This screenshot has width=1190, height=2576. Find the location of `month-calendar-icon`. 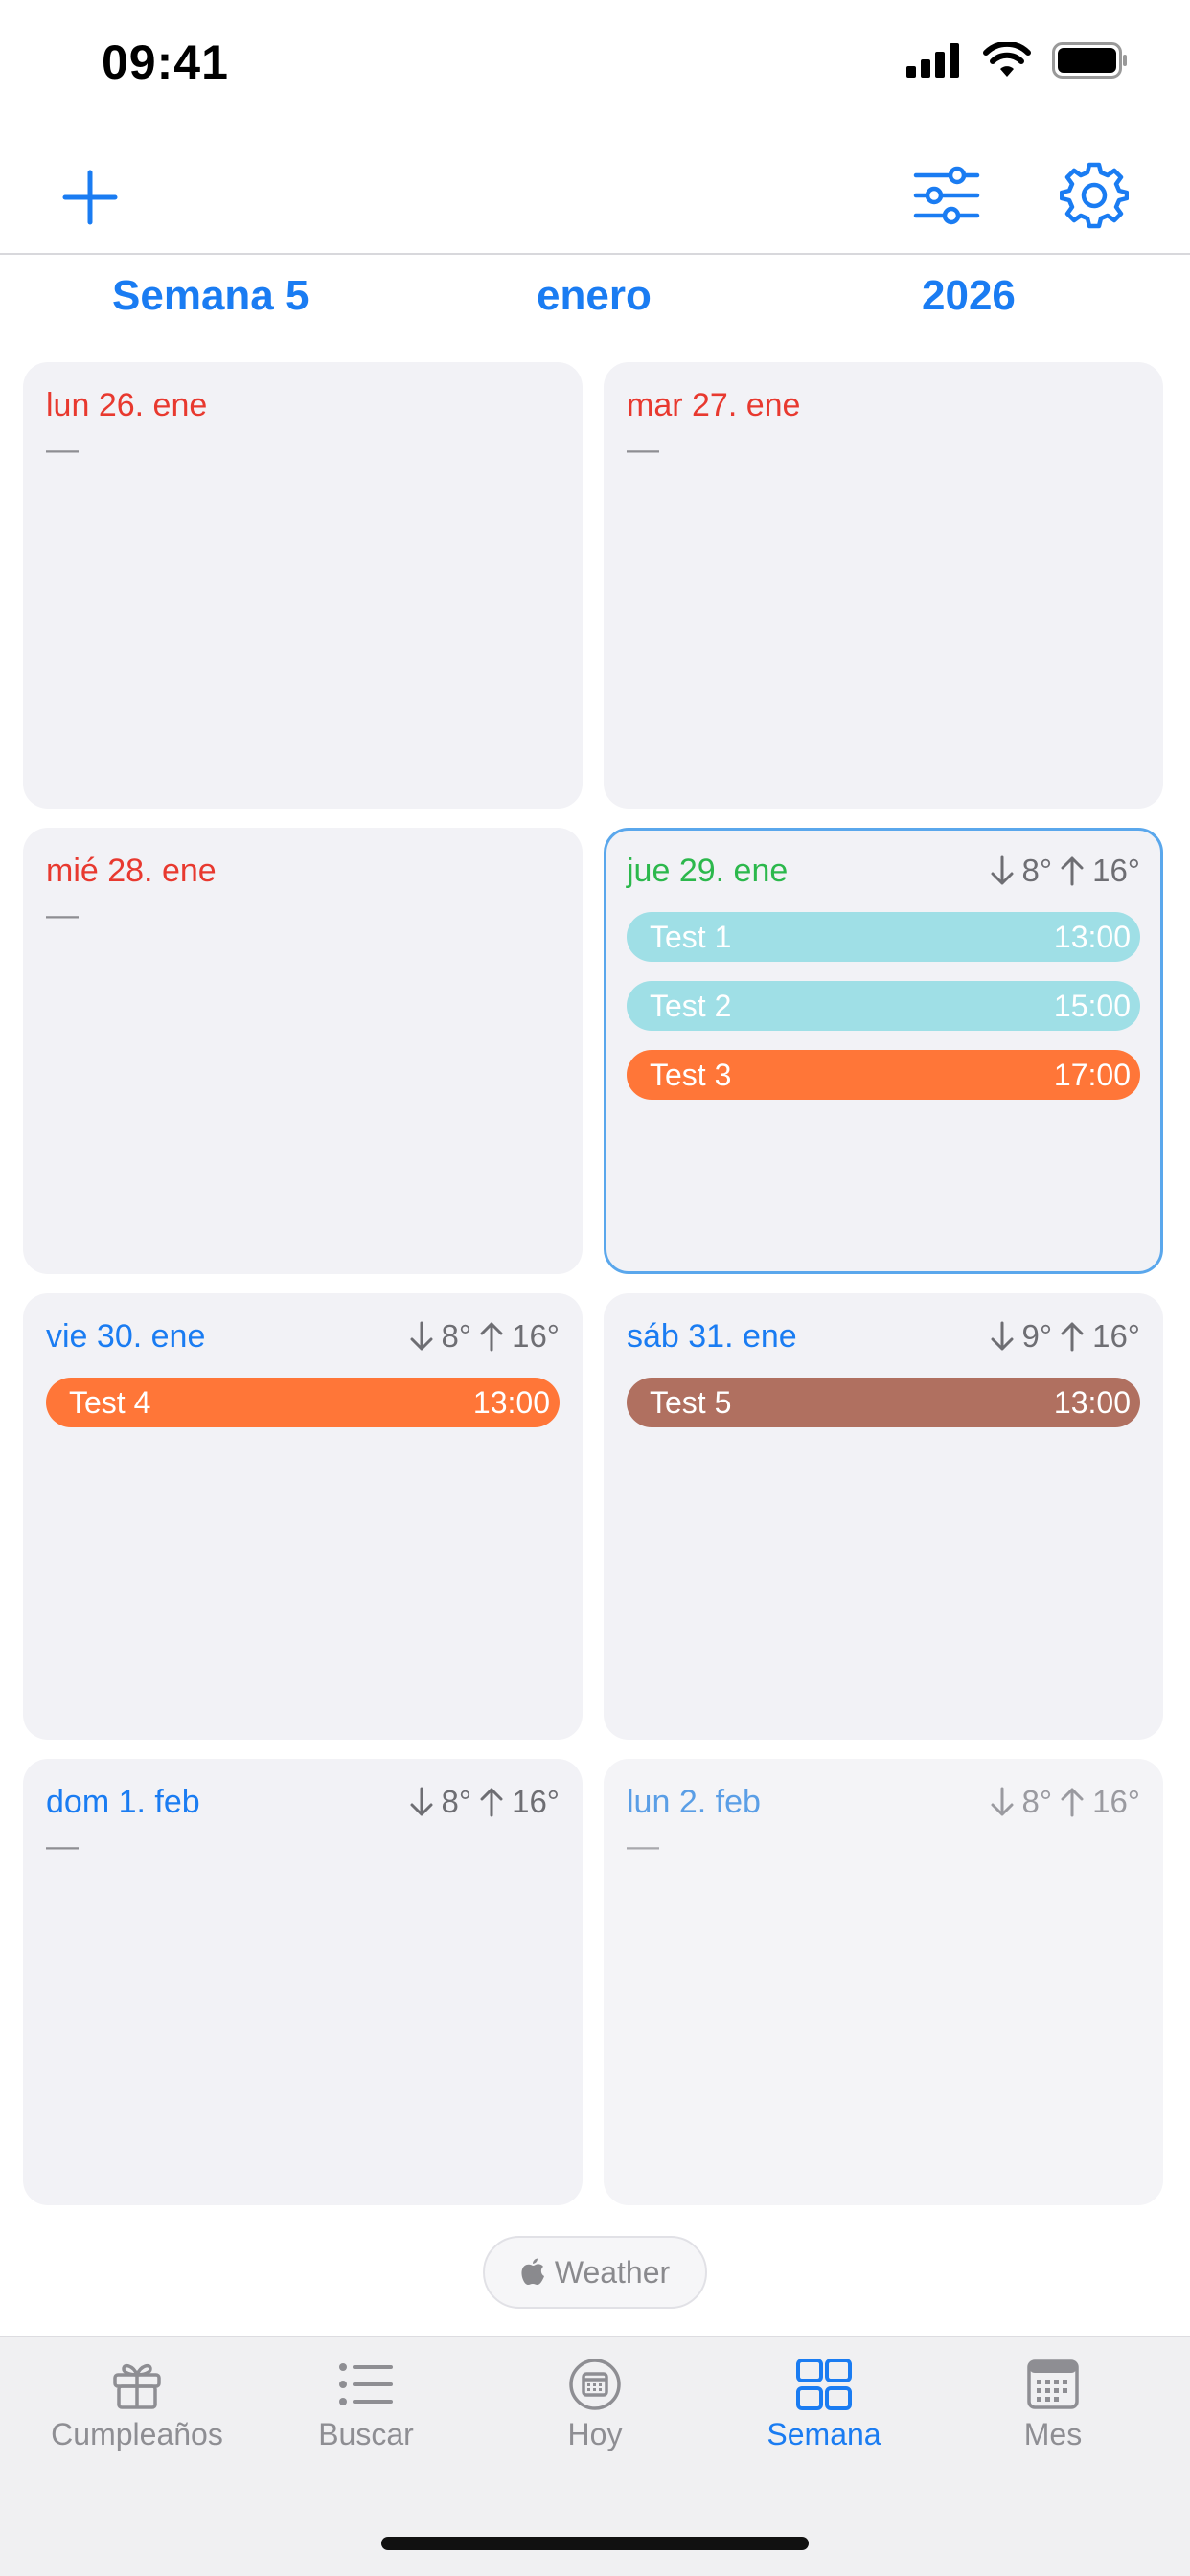

month-calendar-icon is located at coordinates (1053, 2384).